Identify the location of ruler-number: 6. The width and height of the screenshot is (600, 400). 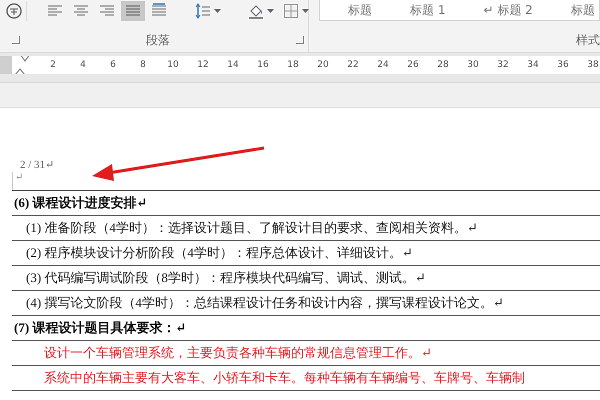
(113, 65).